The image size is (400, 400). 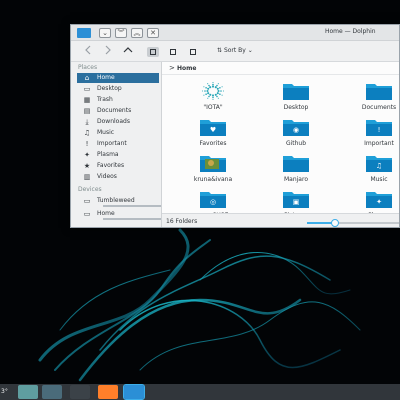 I want to click on compact-view-button, so click(x=173, y=52).